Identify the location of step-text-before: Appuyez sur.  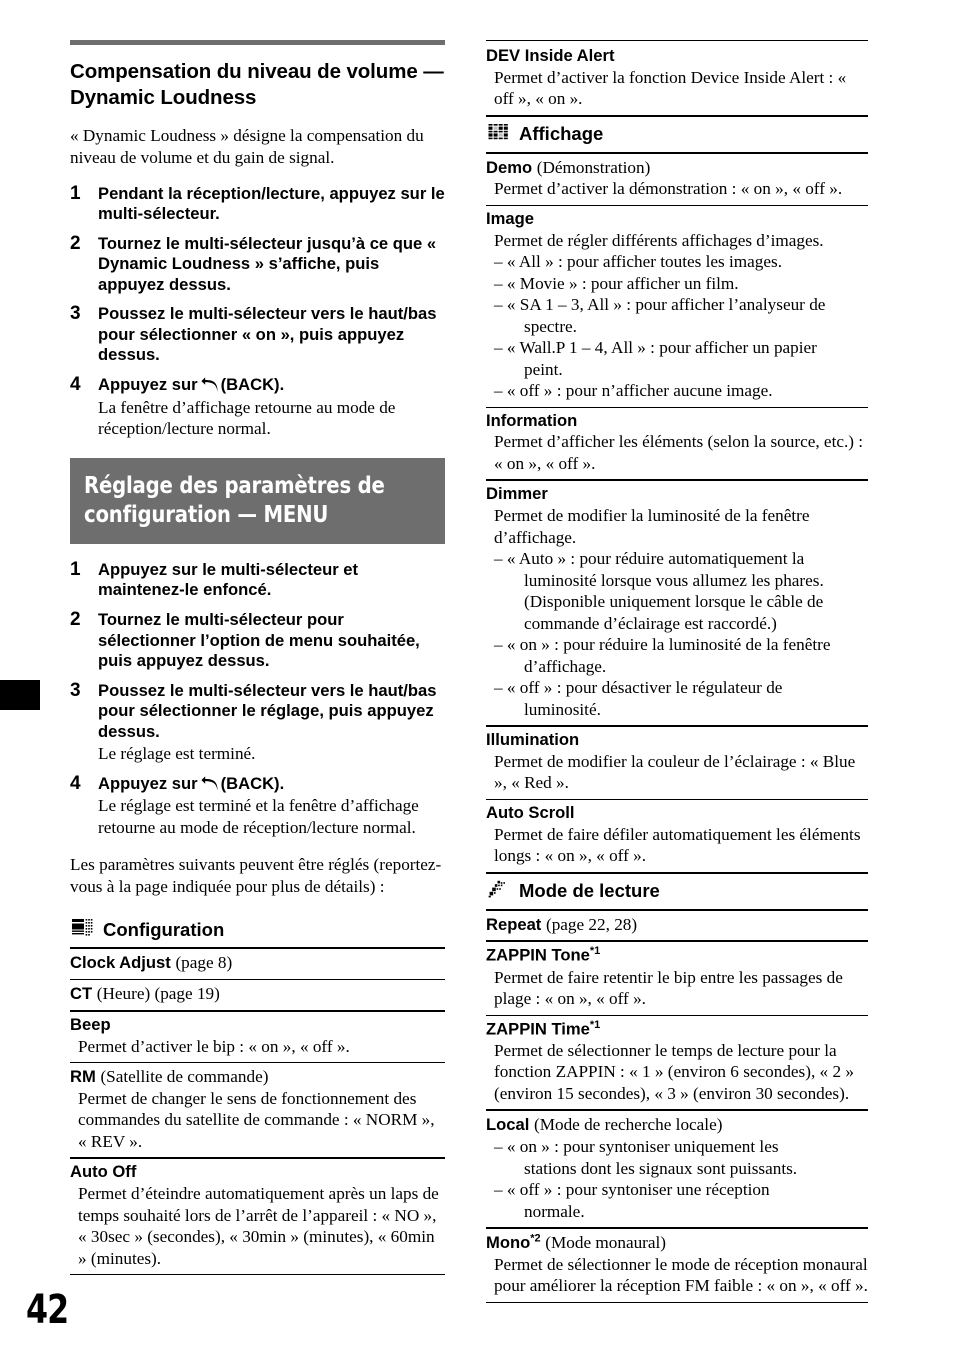
(148, 783).